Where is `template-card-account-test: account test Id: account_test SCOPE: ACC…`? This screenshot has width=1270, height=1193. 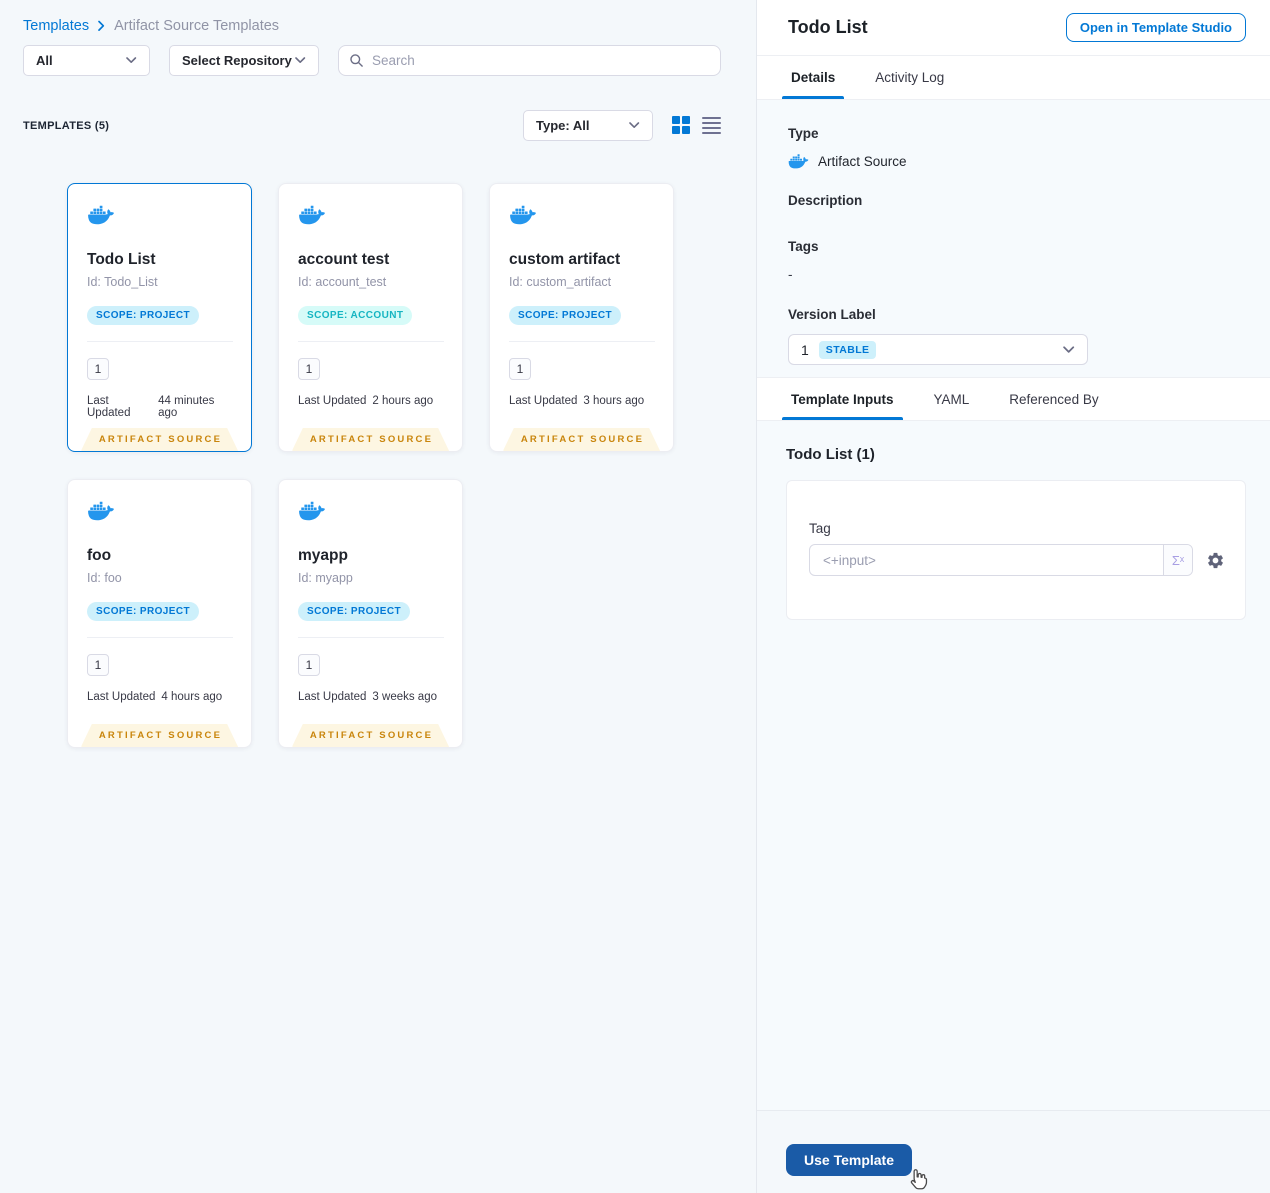
template-card-account-test: account test Id: account_test SCOPE: ACC… is located at coordinates (370, 317).